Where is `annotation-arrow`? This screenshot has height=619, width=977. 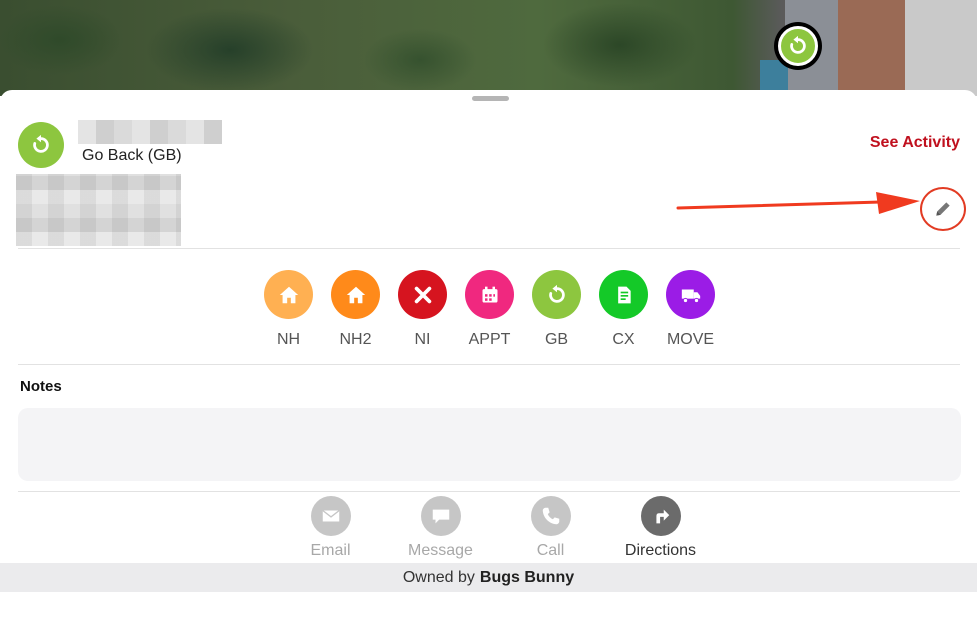
annotation-arrow is located at coordinates (798, 203).